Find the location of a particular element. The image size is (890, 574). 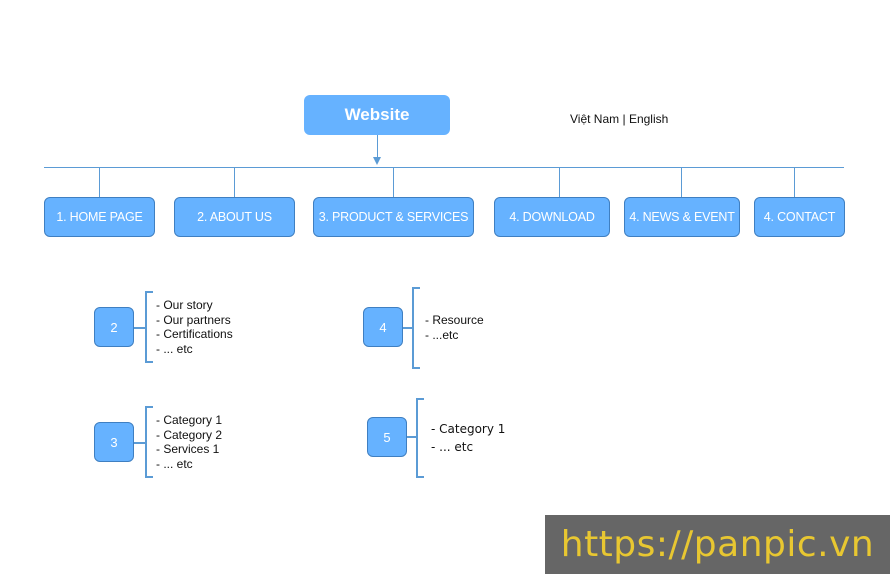

language-switch: Việt Nam | English is located at coordinates (619, 119).